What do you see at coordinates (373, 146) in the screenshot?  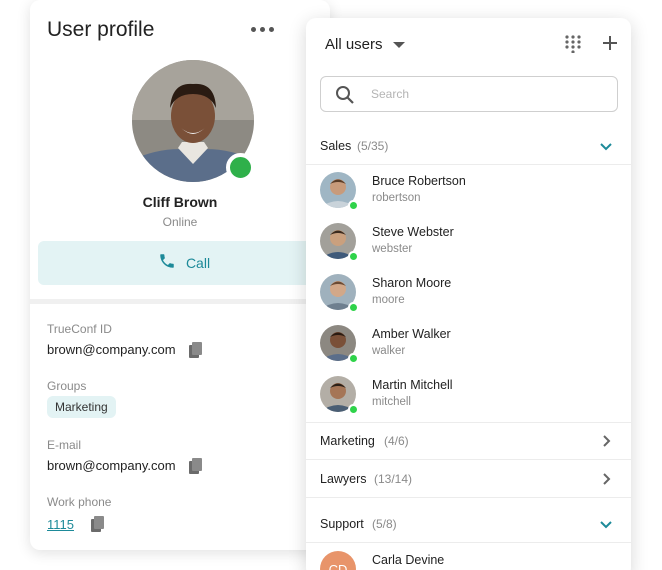 I see `group-count: (5/35)` at bounding box center [373, 146].